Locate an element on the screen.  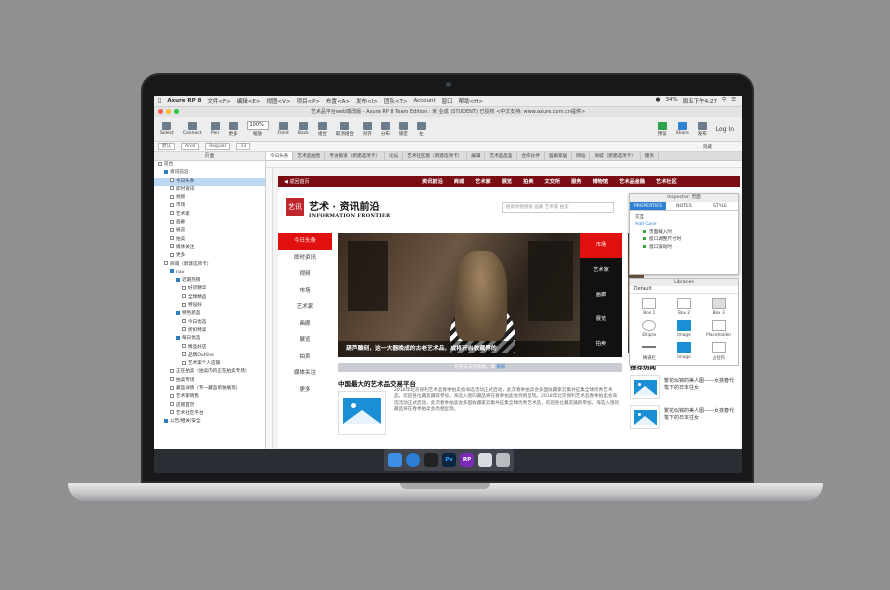
hero-tab: 拍卖 is located at coordinates (601, 344).